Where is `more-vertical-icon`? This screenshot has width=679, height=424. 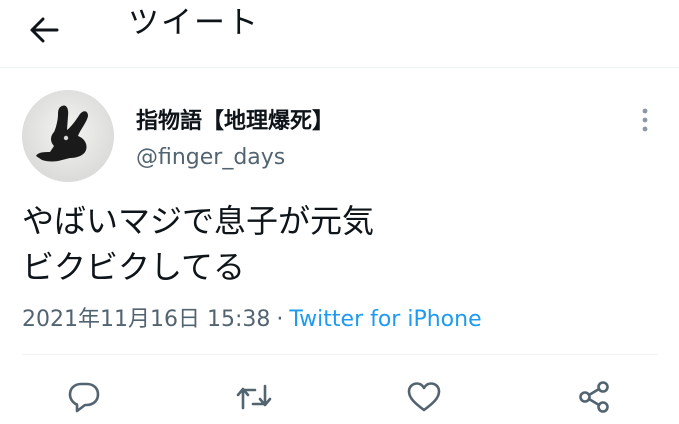
more-vertical-icon is located at coordinates (645, 120).